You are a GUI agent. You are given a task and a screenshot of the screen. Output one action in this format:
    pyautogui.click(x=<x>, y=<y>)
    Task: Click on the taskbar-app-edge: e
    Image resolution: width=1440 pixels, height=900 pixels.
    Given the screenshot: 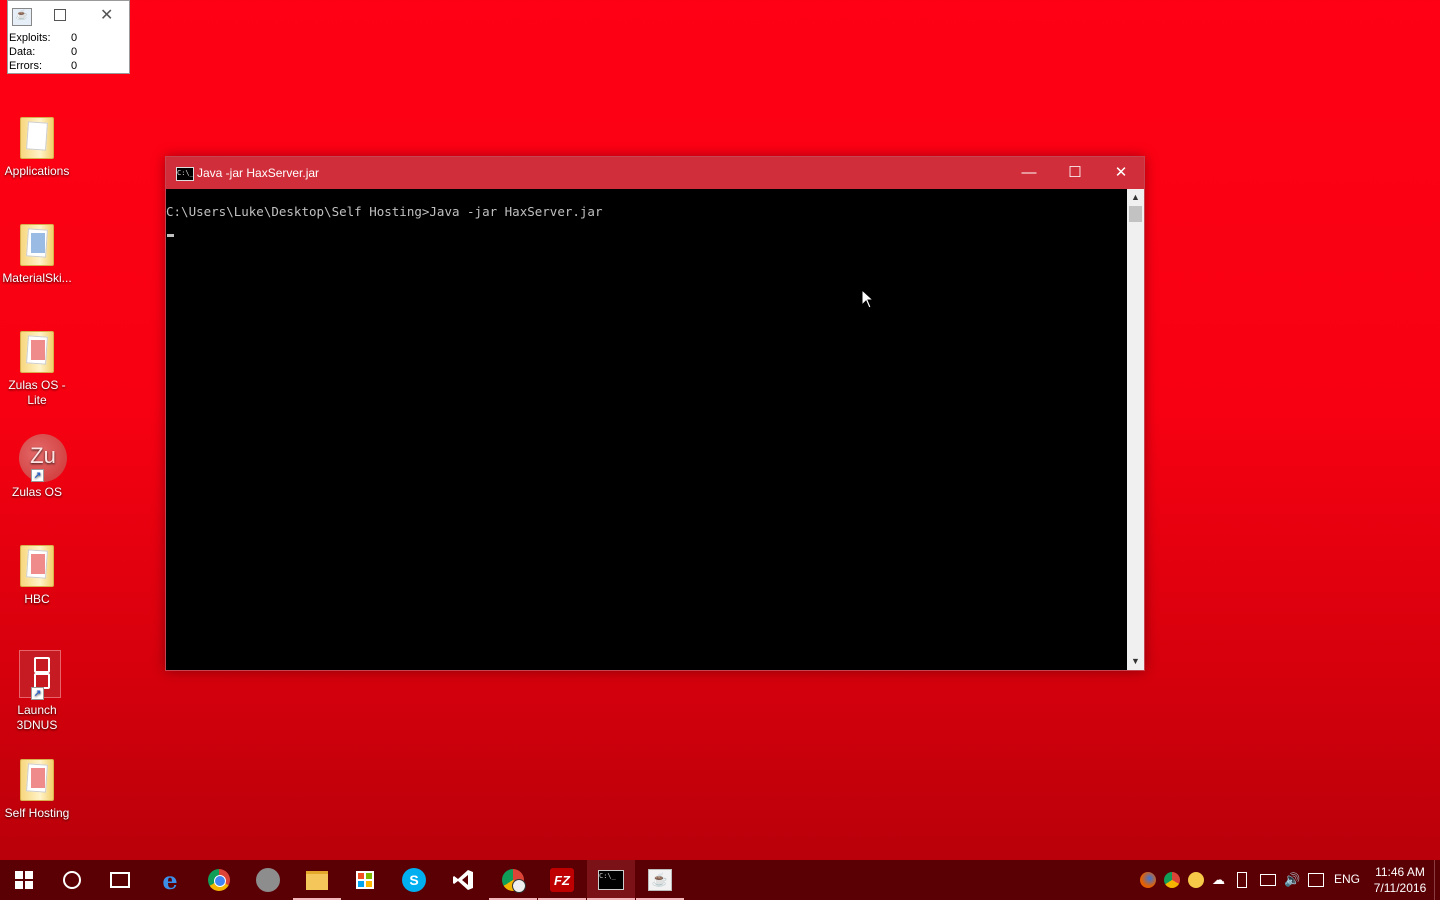 What is the action you would take?
    pyautogui.click(x=170, y=880)
    